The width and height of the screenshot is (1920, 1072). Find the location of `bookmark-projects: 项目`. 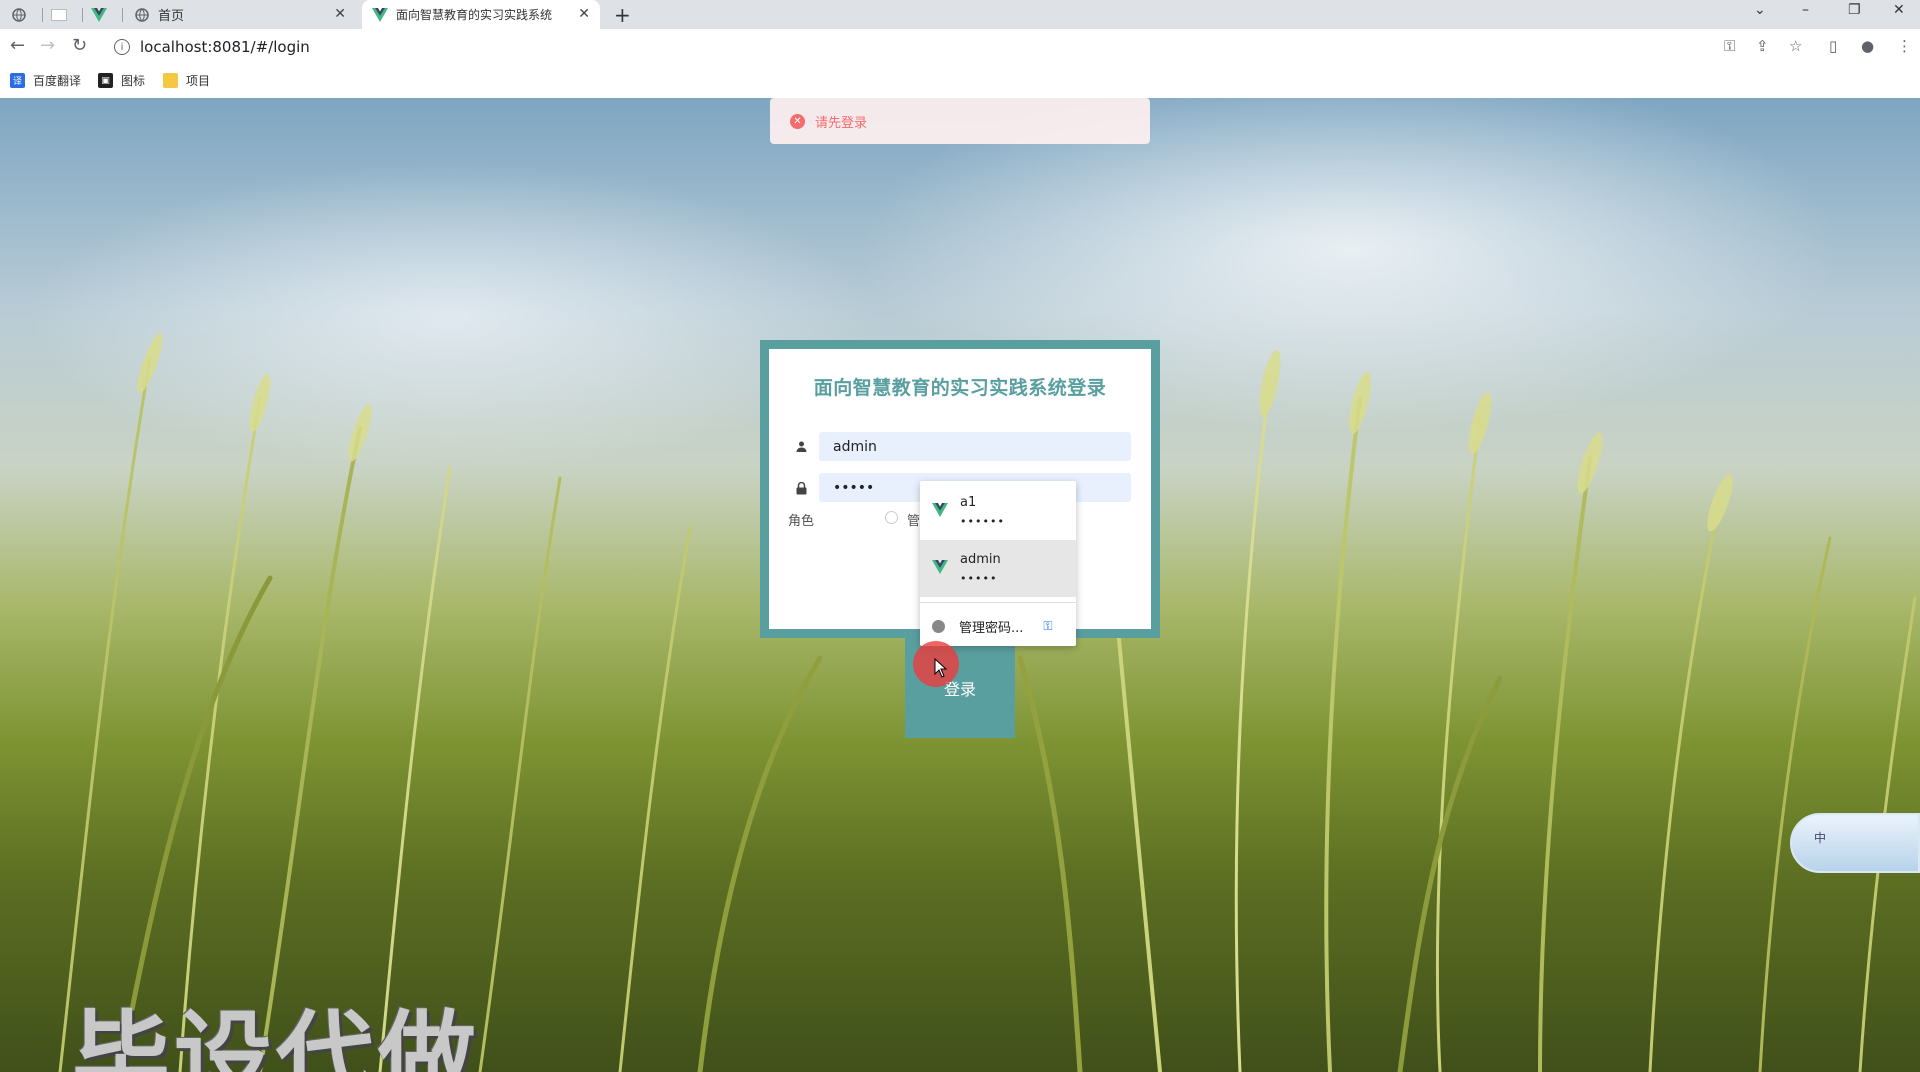

bookmark-projects: 项目 is located at coordinates (186, 80).